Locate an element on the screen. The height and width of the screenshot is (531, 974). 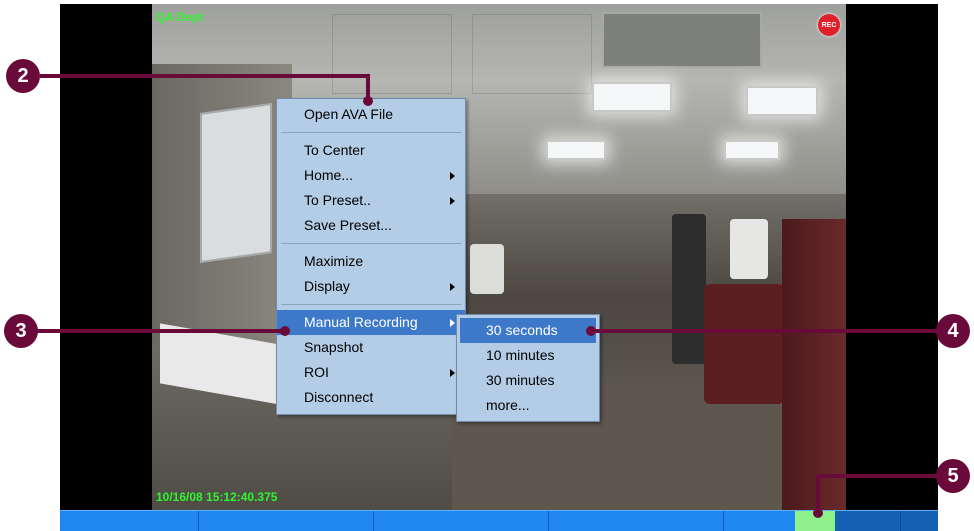
timeline-future-region is located at coordinates (886, 521).